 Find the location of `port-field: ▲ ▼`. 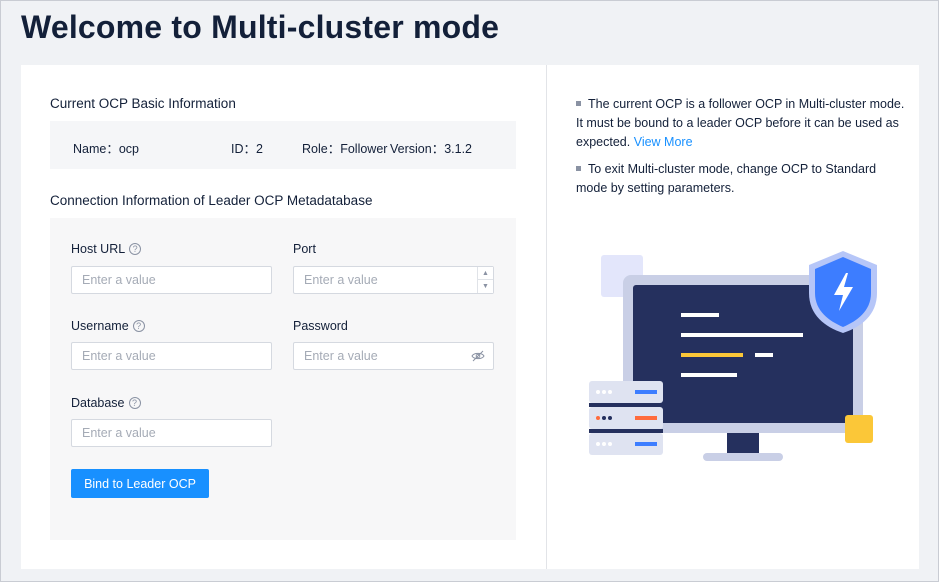

port-field: ▲ ▼ is located at coordinates (393, 280).